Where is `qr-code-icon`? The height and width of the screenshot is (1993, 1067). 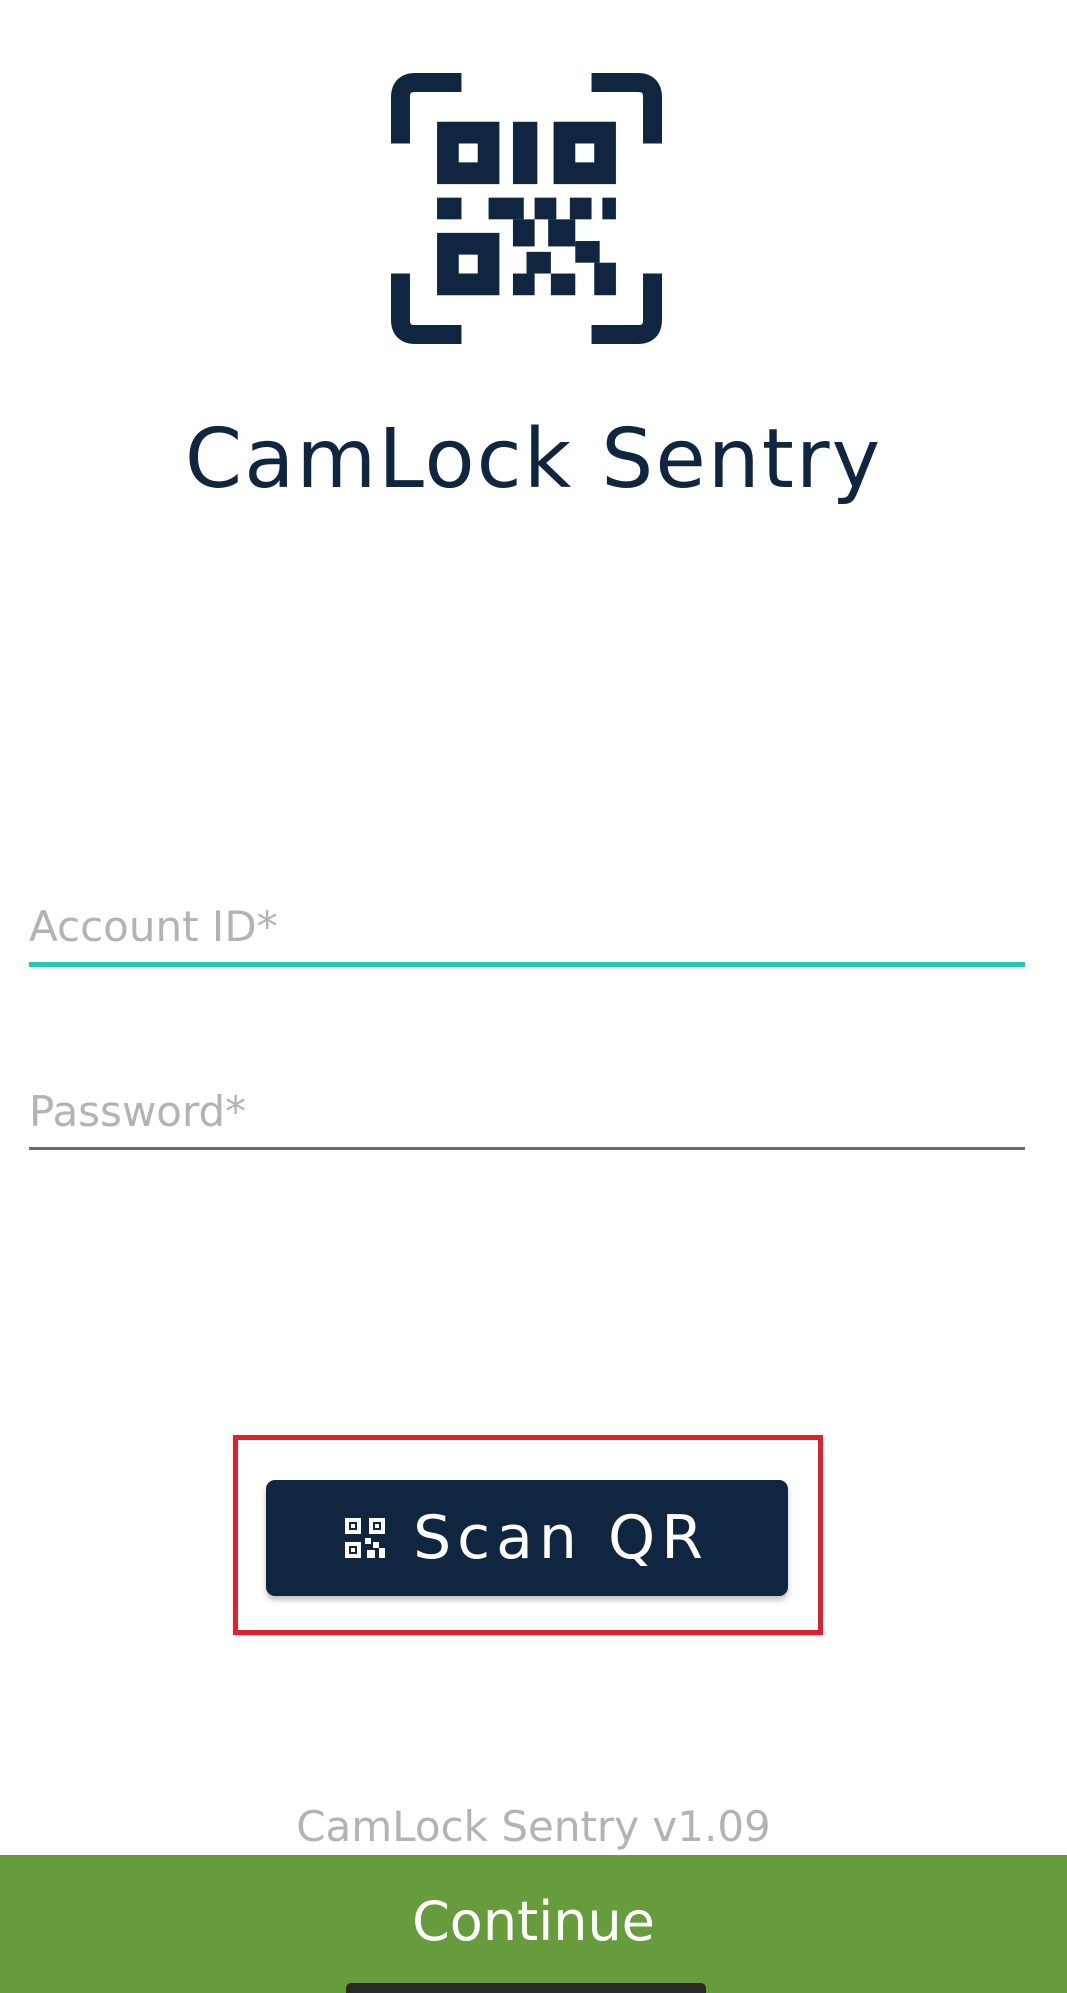
qr-code-icon is located at coordinates (365, 1538).